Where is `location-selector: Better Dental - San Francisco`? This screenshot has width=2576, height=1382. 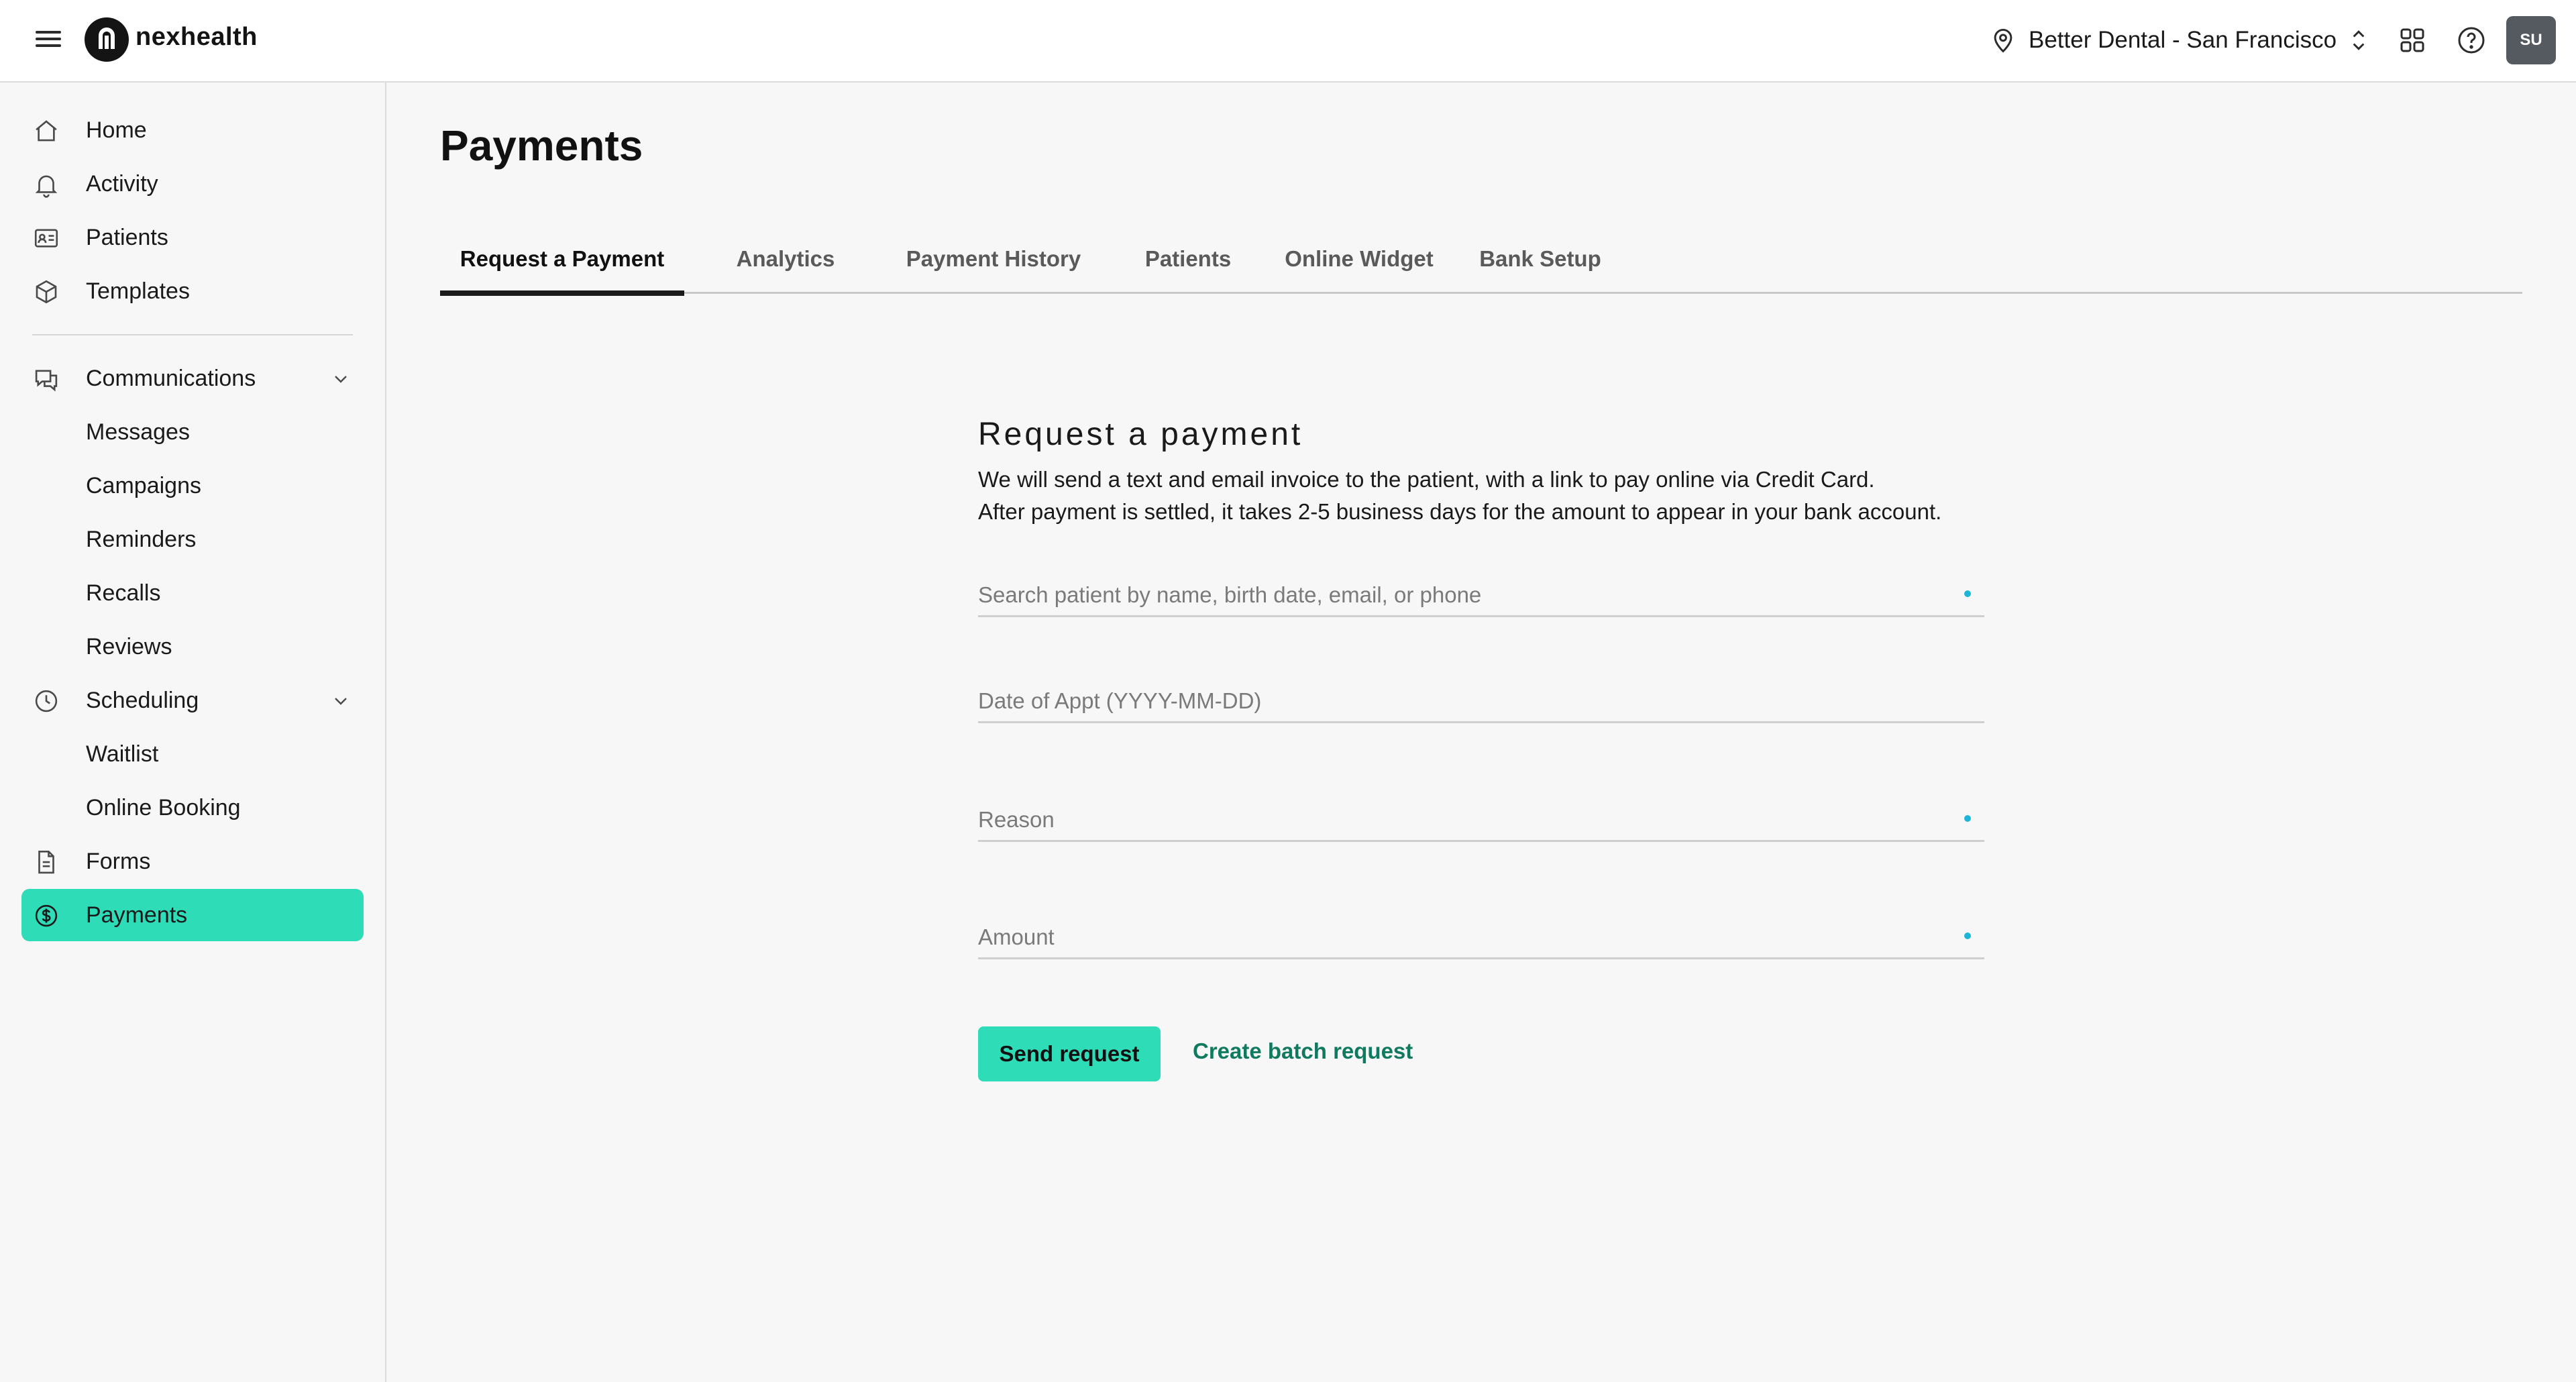
location-selector: Better Dental - San Francisco is located at coordinates (2178, 40).